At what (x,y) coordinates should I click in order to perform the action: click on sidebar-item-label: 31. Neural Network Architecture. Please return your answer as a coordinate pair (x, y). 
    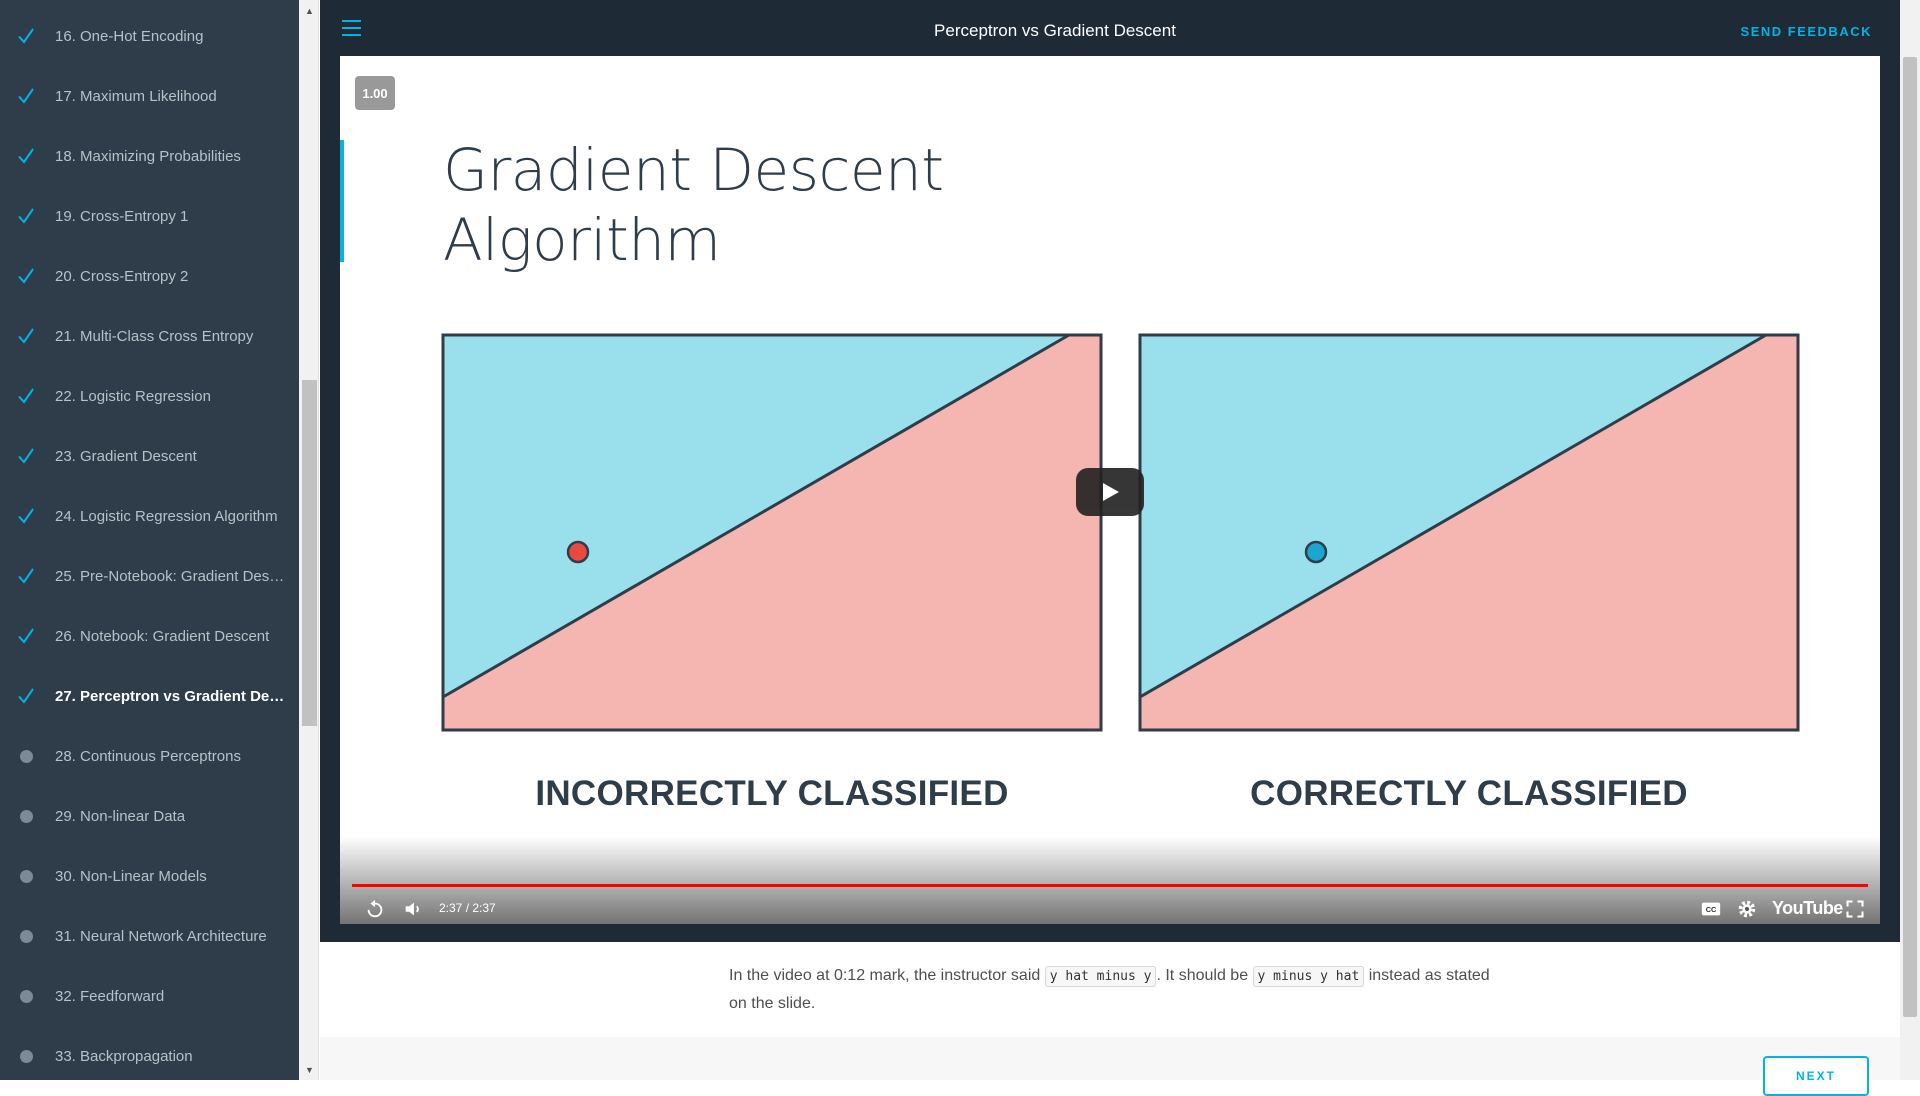
    Looking at the image, I should click on (161, 936).